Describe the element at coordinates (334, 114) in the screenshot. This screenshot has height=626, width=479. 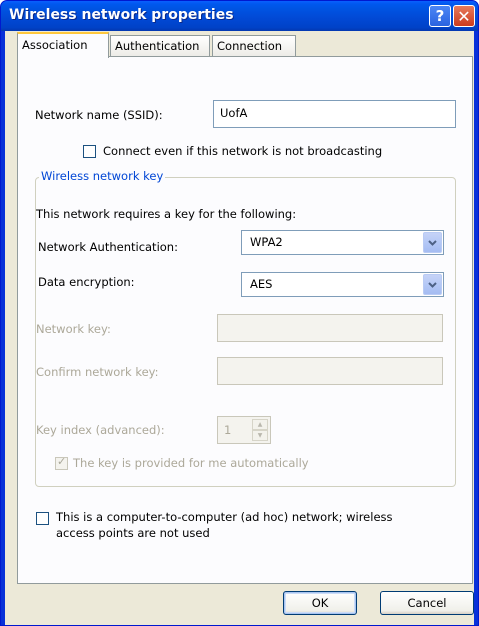
I see `ssid-input: UofA` at that location.